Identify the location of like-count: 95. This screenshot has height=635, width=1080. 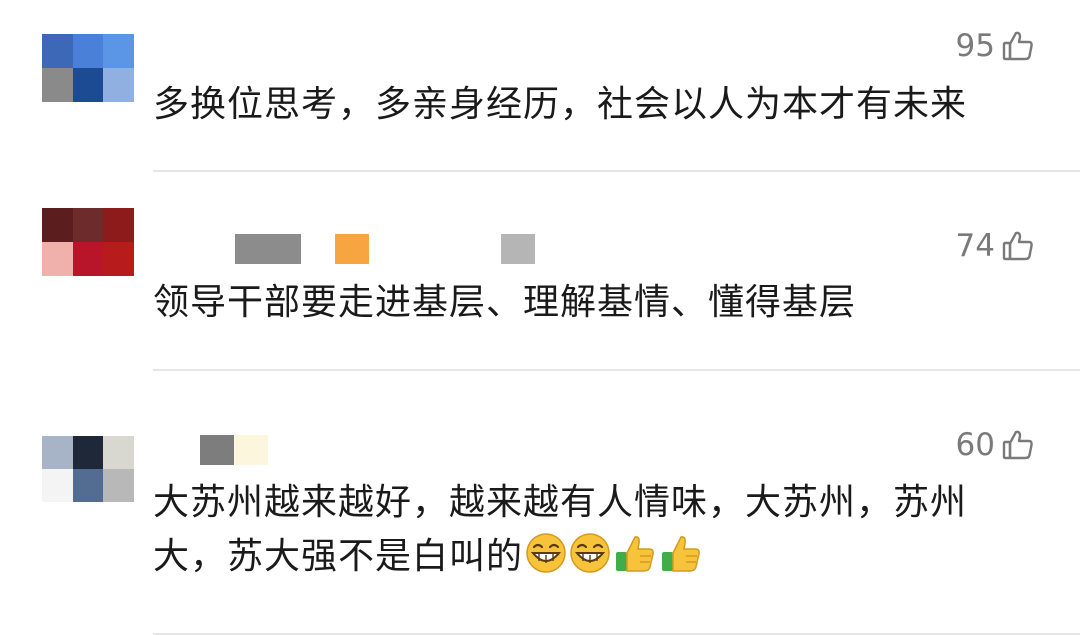
(975, 46).